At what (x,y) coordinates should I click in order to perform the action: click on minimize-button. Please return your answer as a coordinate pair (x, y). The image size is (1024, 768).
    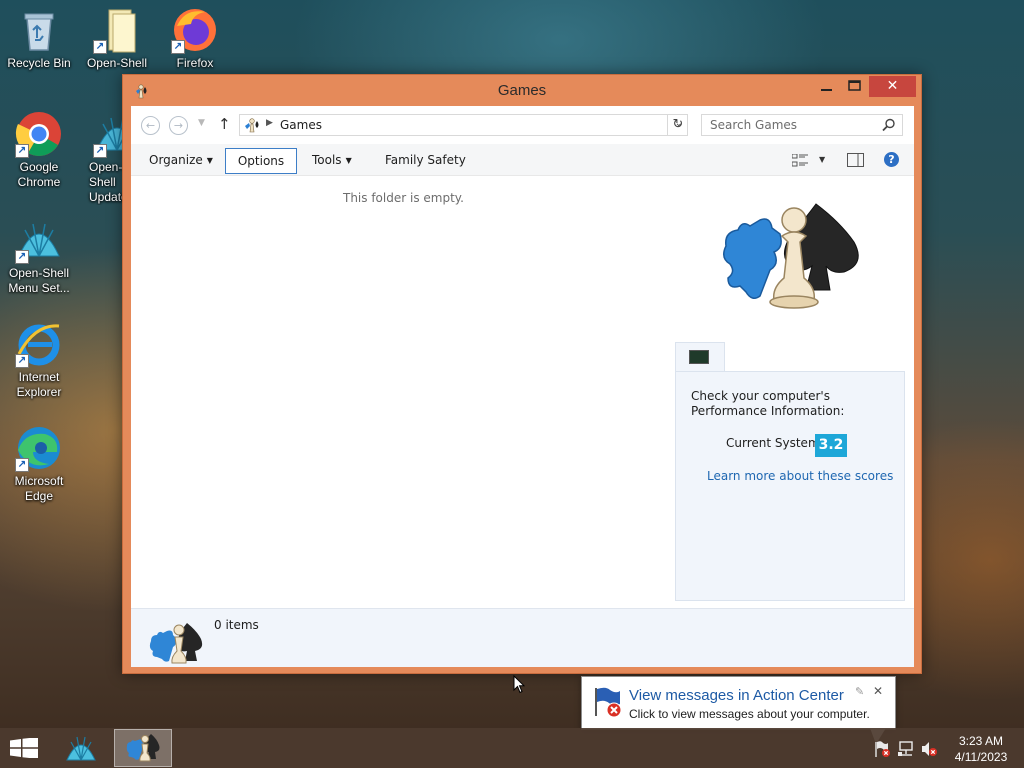
    Looking at the image, I should click on (826, 86).